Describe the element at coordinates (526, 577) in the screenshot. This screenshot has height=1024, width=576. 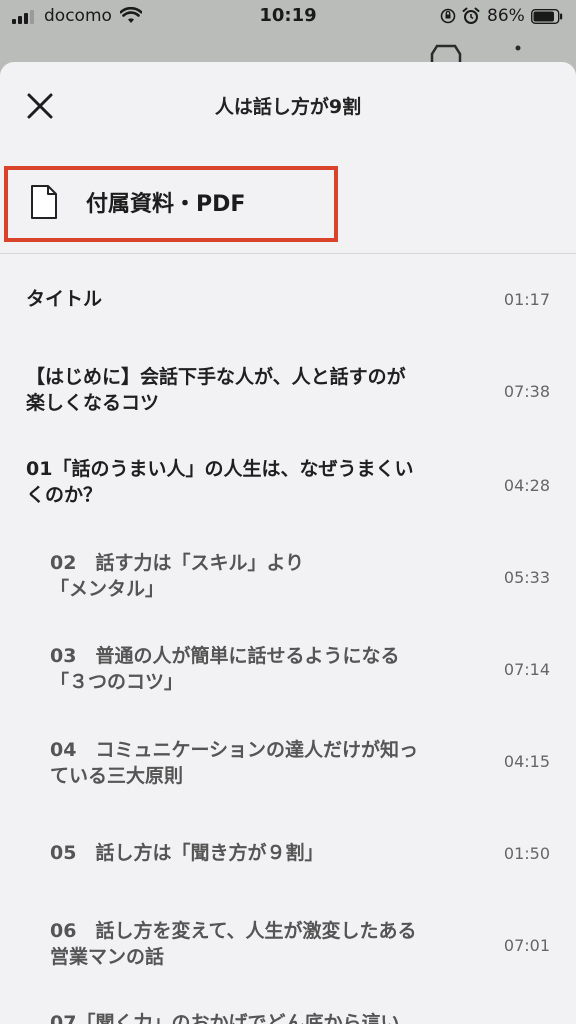
I see `chapter-duration: 05:33` at that location.